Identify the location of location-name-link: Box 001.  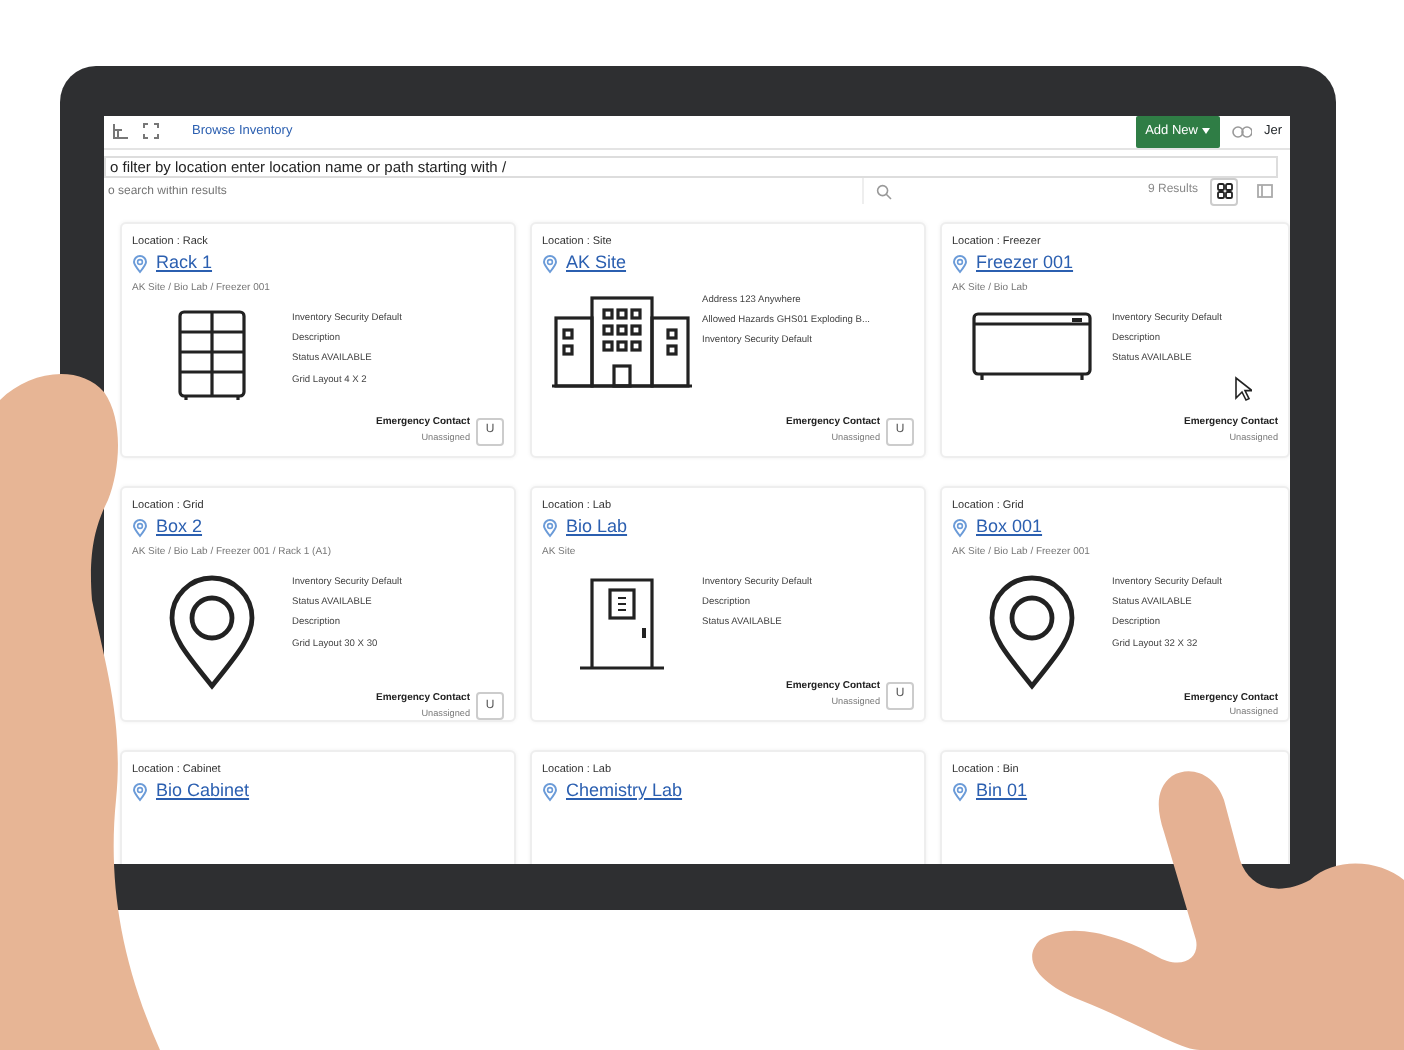
(1009, 527).